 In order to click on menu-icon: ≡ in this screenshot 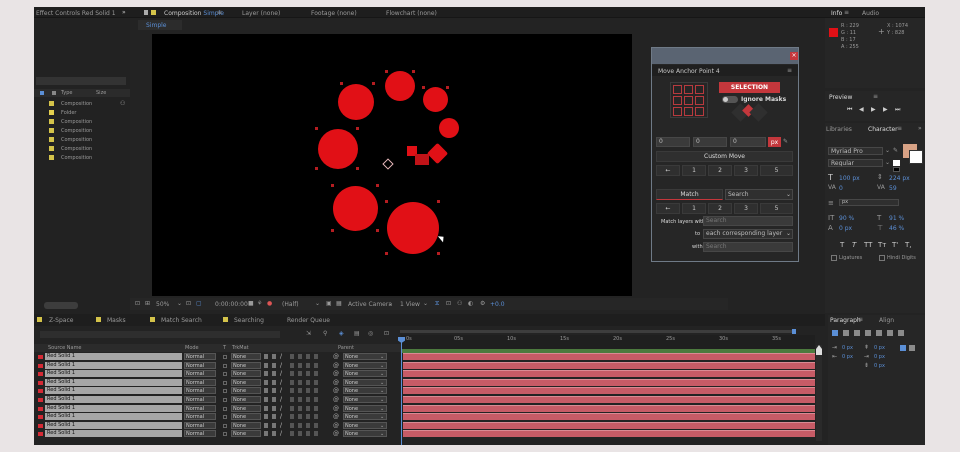, I will do `click(899, 128)`.